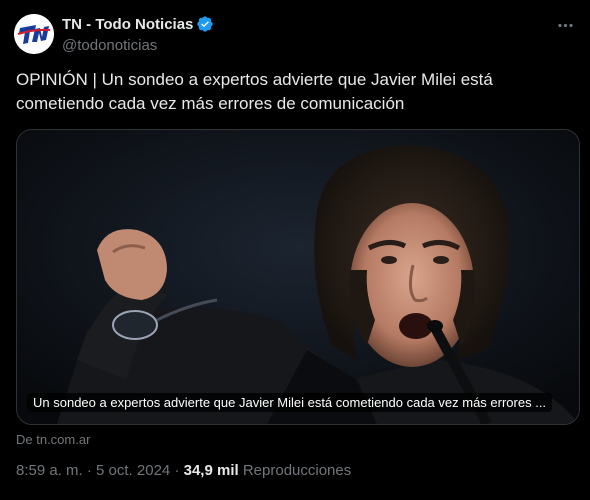 The width and height of the screenshot is (590, 500). I want to click on display-name: TN - Todo Noticias, so click(127, 24).